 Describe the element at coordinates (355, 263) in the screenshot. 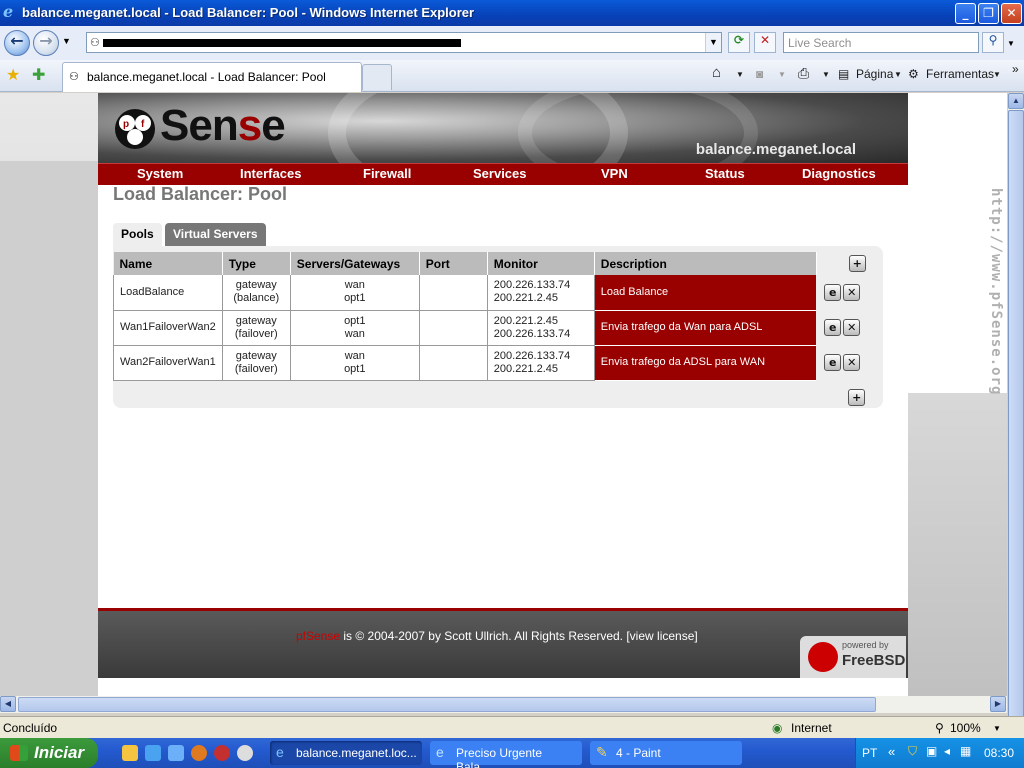

I see `header-servers: Servers/Gateways` at that location.